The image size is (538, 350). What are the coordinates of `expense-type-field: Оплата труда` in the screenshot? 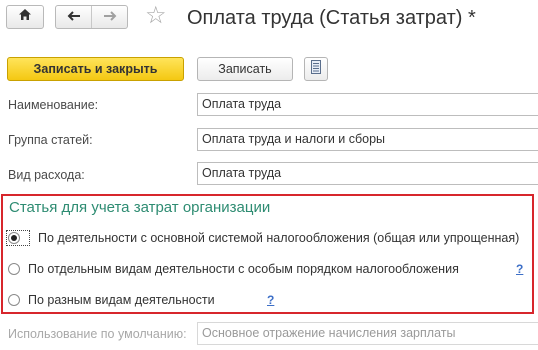 It's located at (367, 173).